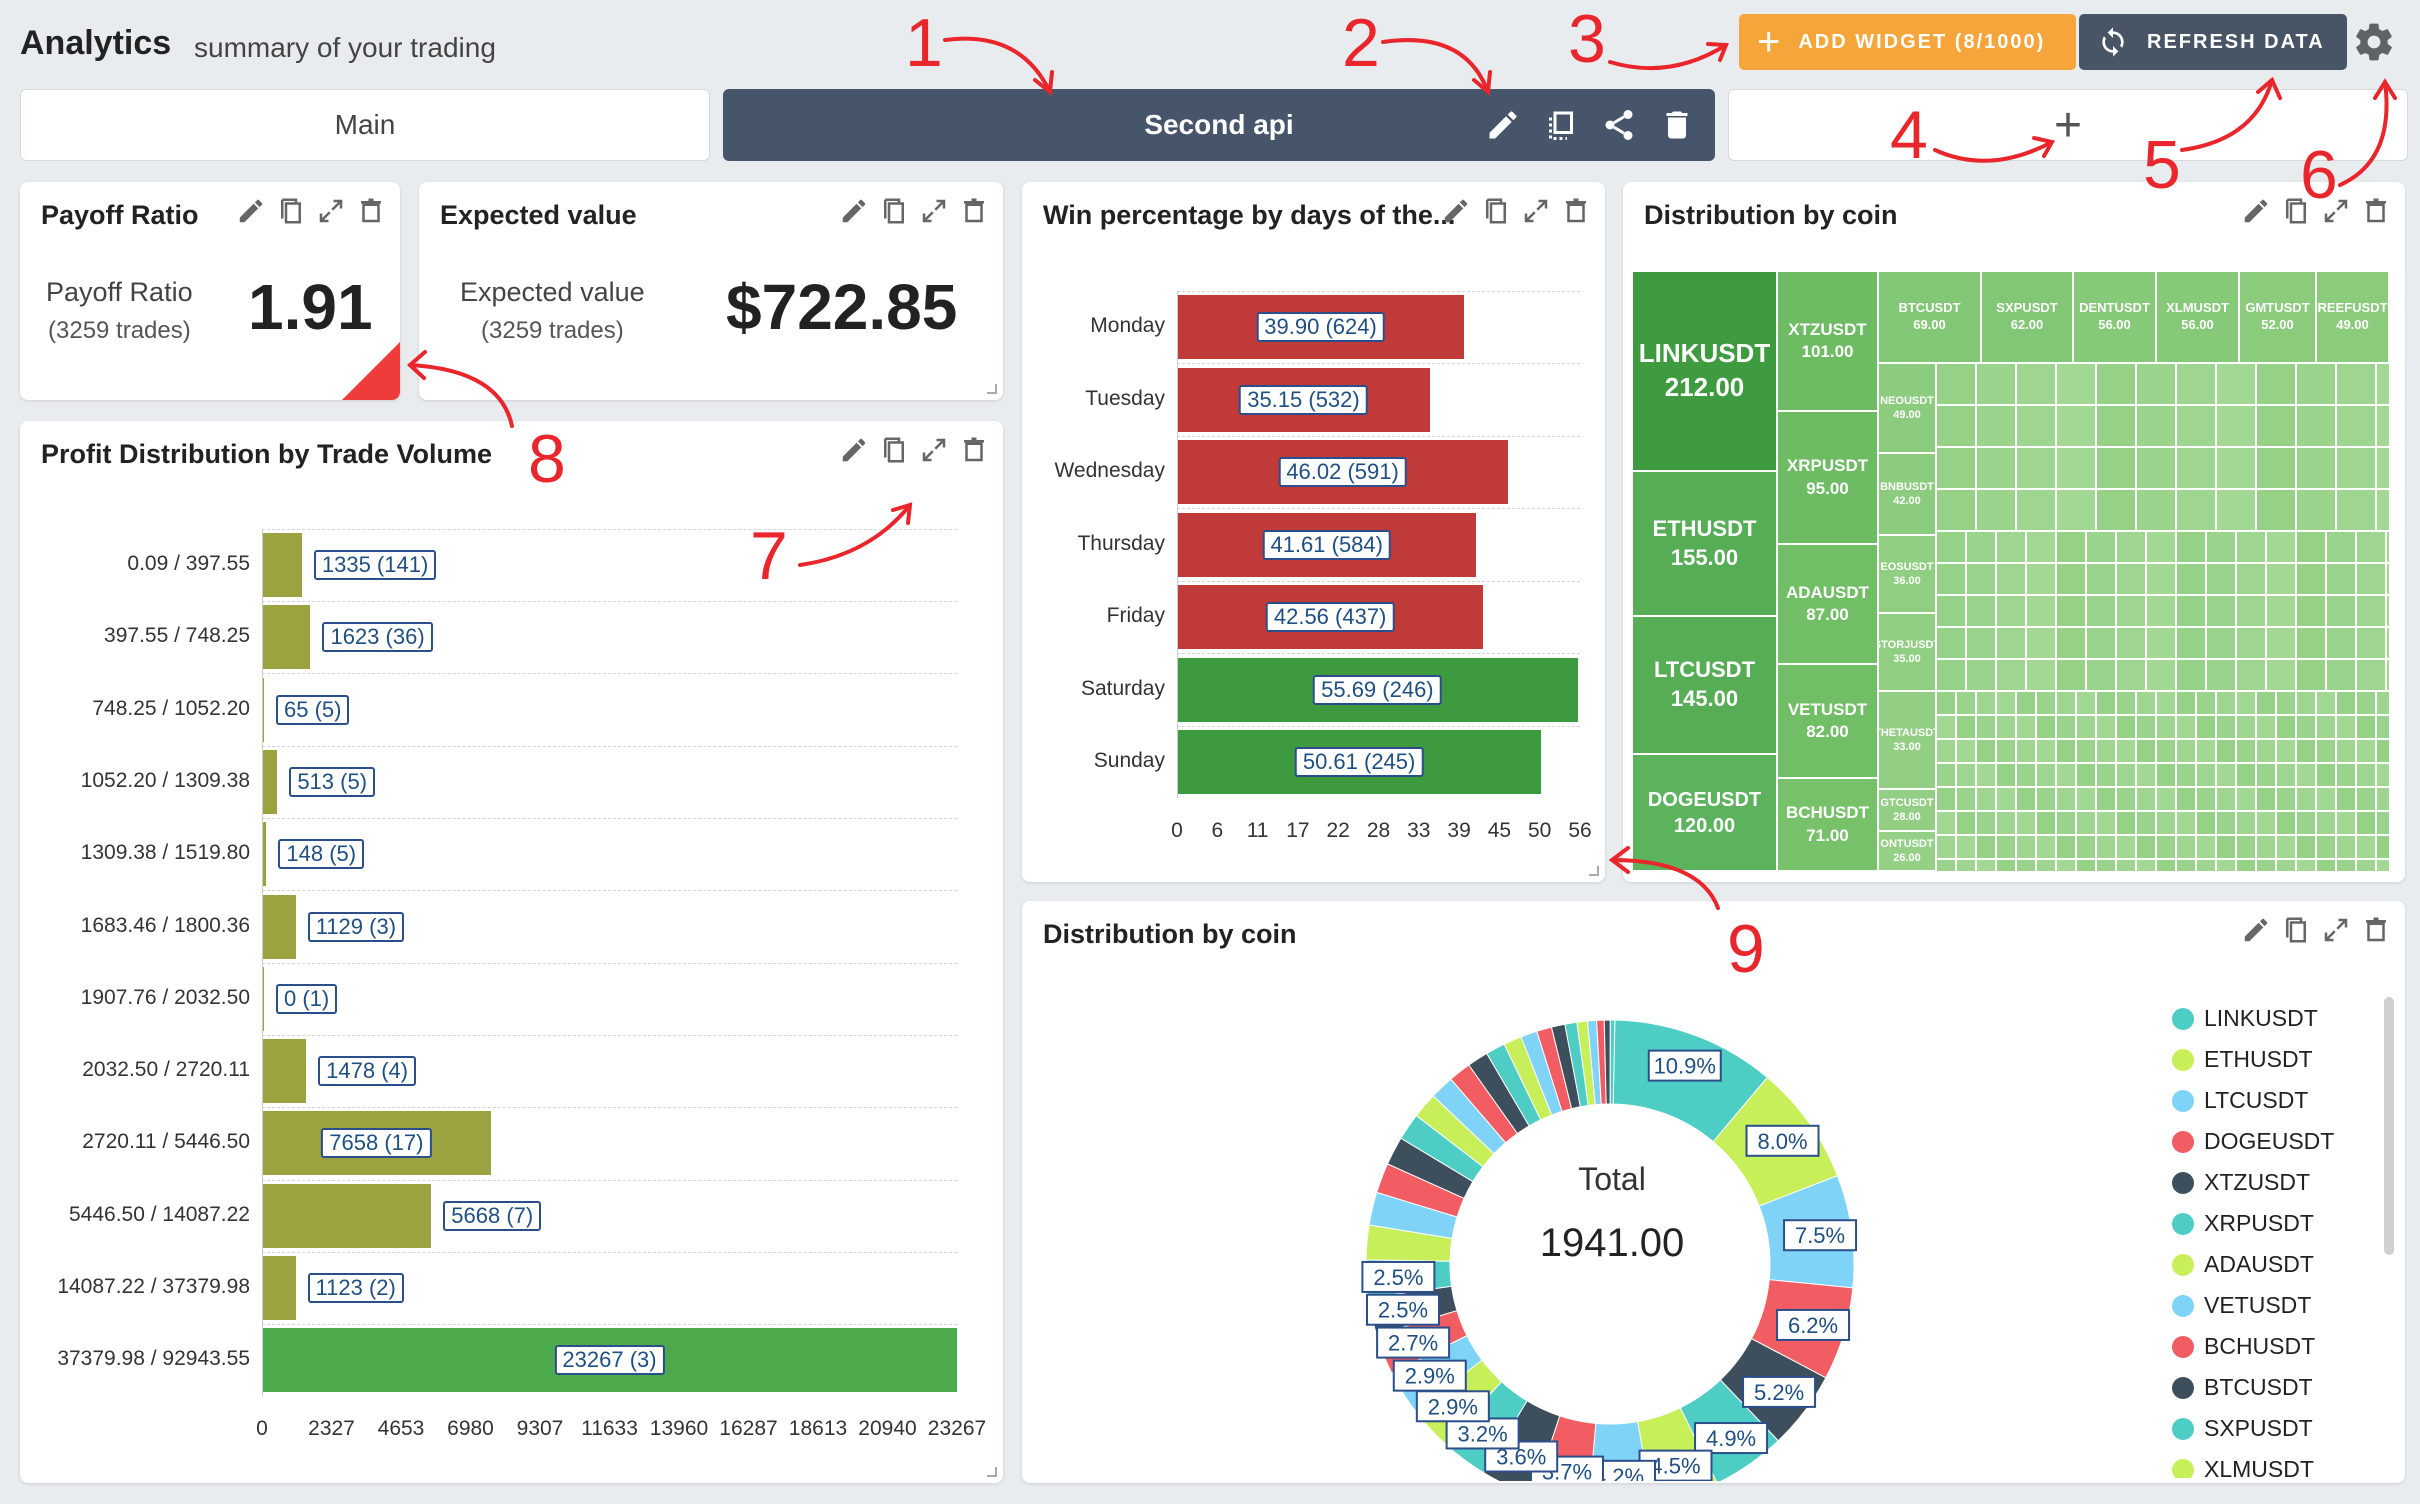  What do you see at coordinates (1907, 42) in the screenshot?
I see `add-widget-button: + ADD WIDGET (8/1000)` at bounding box center [1907, 42].